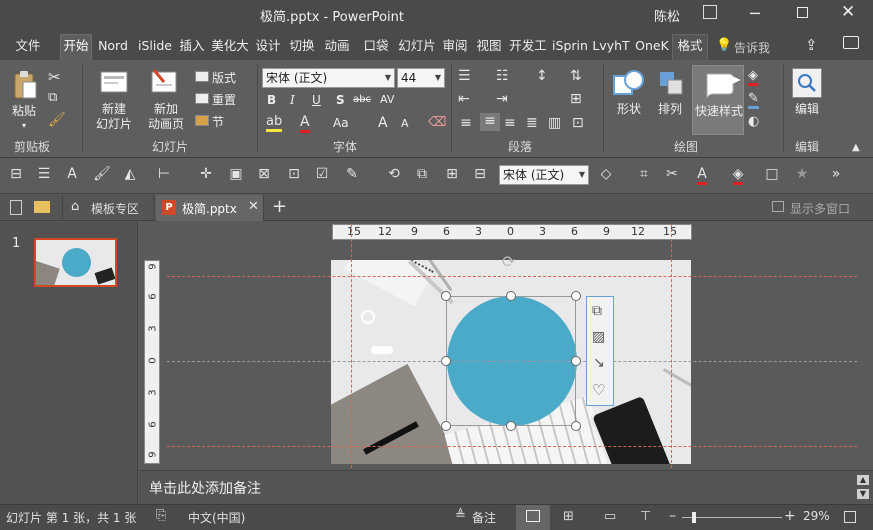 The height and width of the screenshot is (530, 873). Describe the element at coordinates (671, 85) in the screenshot. I see `arrange-icon` at that location.